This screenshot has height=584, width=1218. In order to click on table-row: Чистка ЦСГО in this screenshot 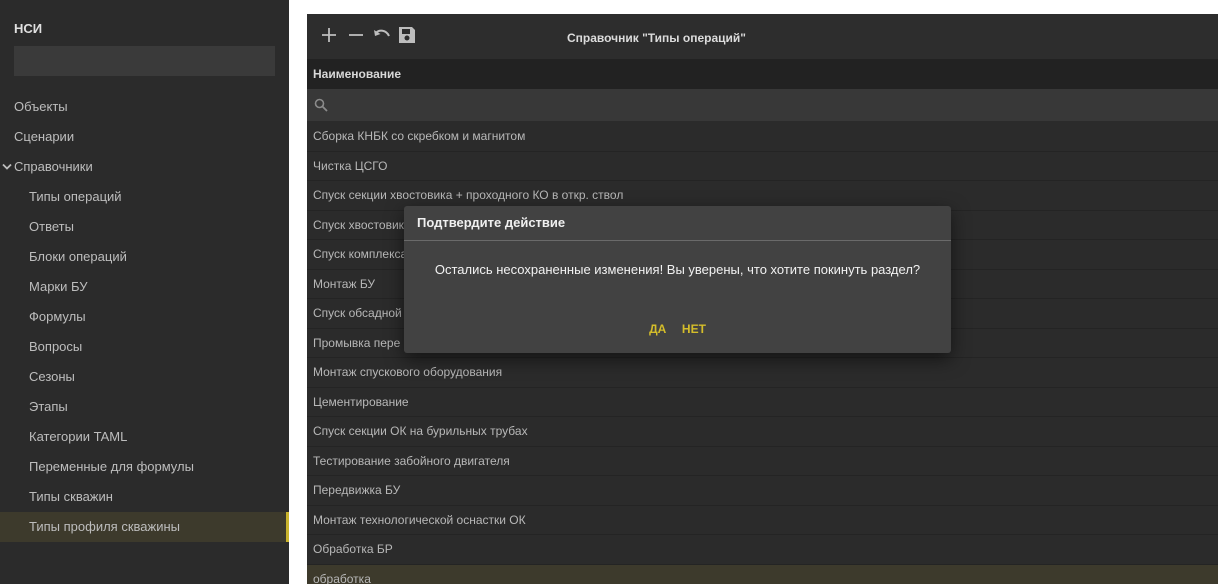, I will do `click(762, 166)`.